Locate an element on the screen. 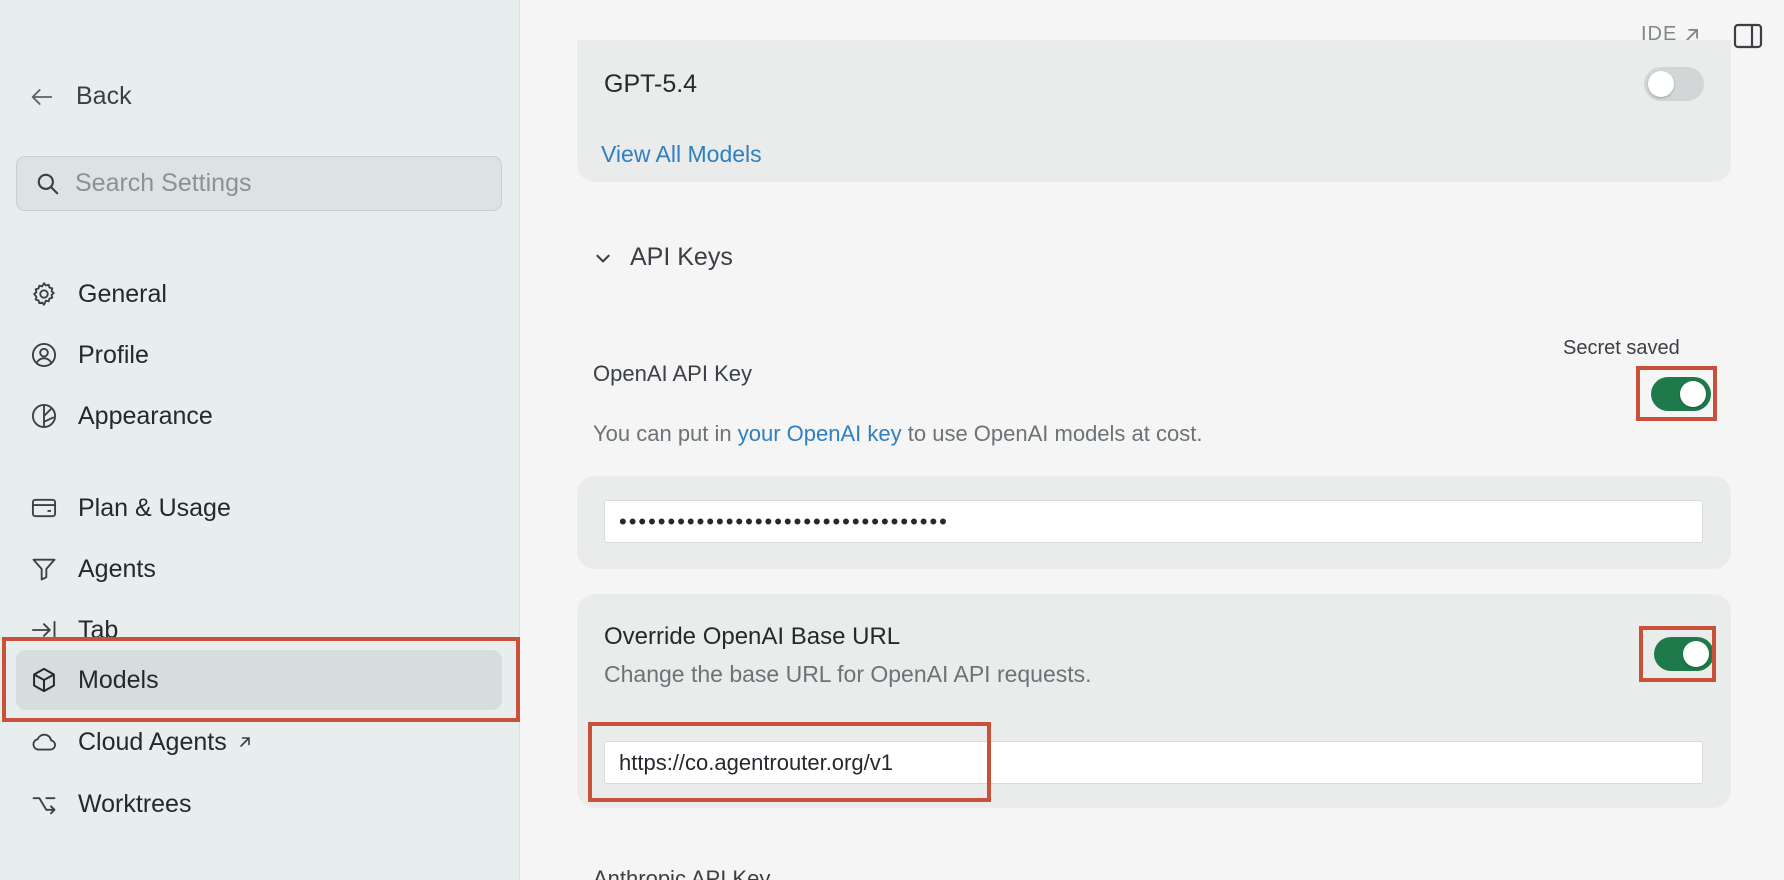 The height and width of the screenshot is (880, 1784). api-keys-section-header: API Keys is located at coordinates (663, 257).